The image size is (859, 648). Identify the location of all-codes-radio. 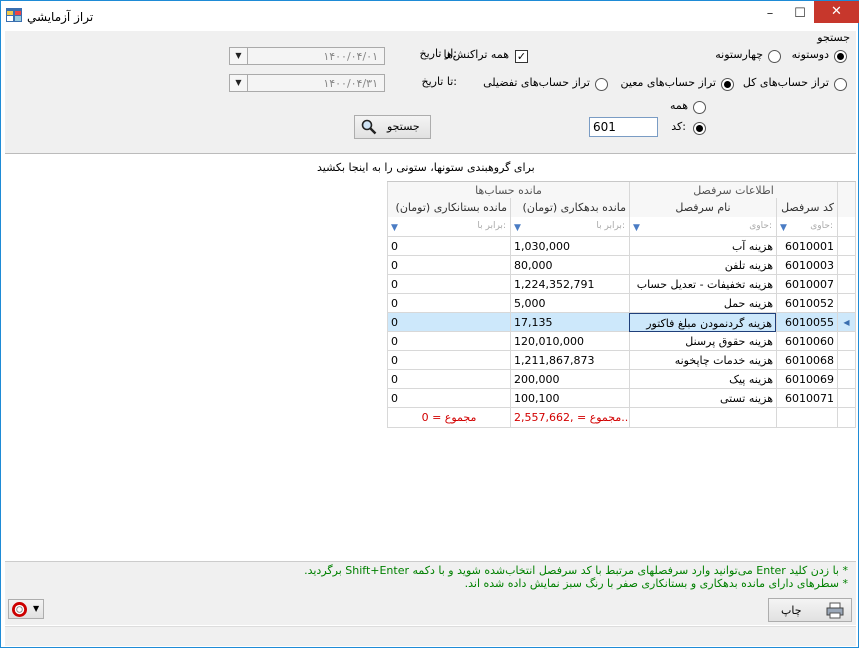
(699, 107).